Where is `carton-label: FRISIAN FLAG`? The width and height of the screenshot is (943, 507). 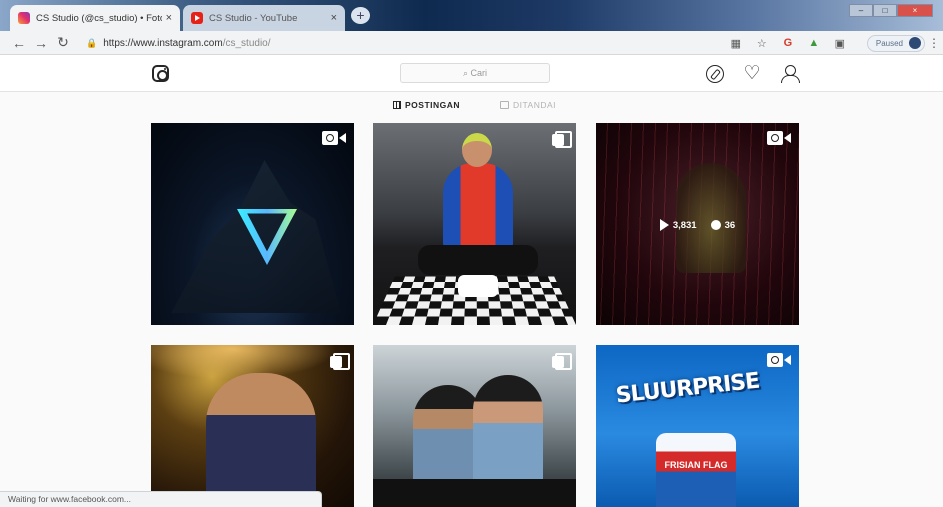 carton-label: FRISIAN FLAG is located at coordinates (696, 465).